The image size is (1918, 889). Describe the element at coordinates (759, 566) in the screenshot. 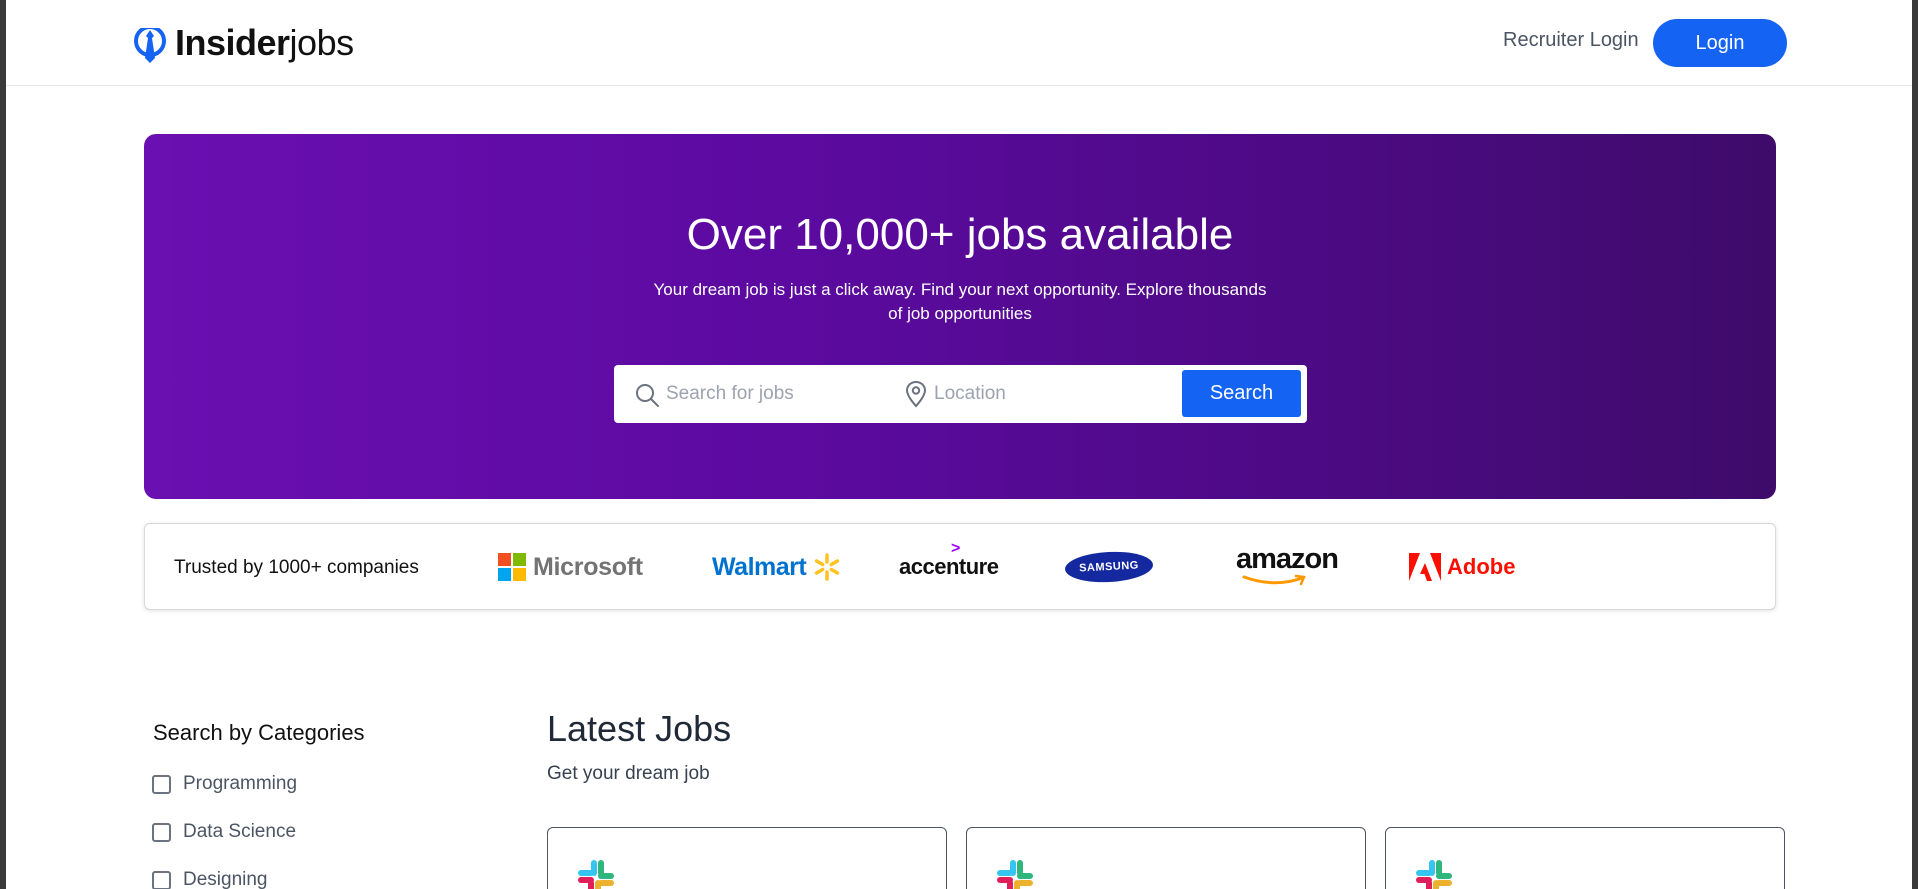

I see `walmart-logo-text: Walmart` at that location.